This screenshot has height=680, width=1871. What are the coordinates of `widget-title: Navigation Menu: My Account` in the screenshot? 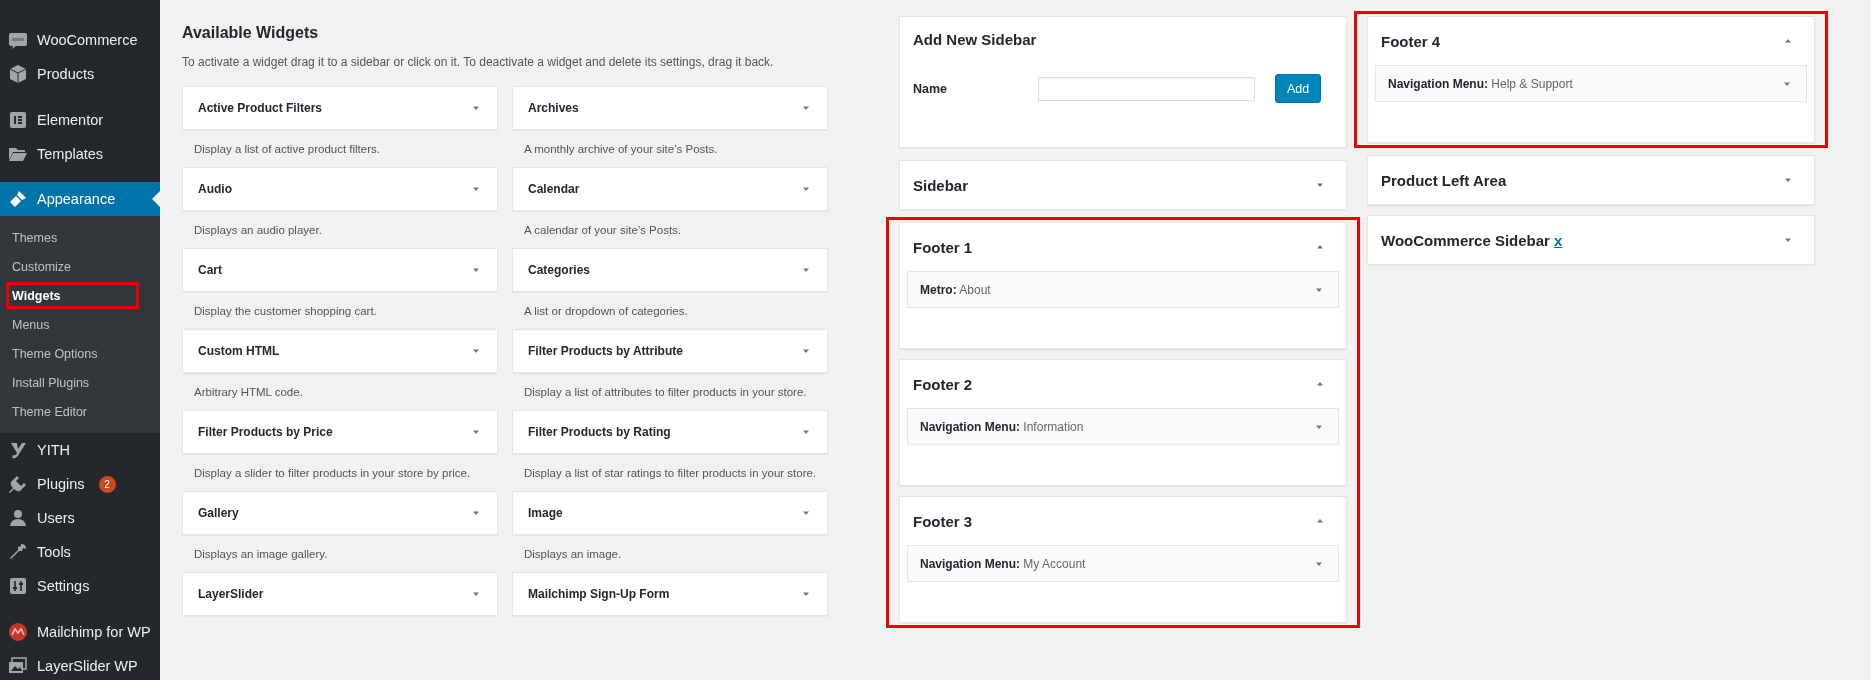 It's located at (1003, 563).